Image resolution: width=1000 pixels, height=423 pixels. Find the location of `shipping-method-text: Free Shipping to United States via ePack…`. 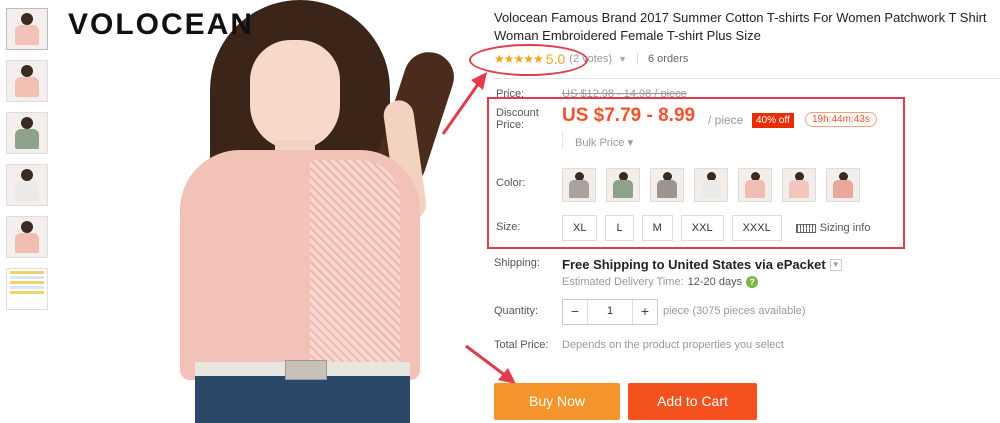

shipping-method-text: Free Shipping to United States via ePack… is located at coordinates (694, 264).